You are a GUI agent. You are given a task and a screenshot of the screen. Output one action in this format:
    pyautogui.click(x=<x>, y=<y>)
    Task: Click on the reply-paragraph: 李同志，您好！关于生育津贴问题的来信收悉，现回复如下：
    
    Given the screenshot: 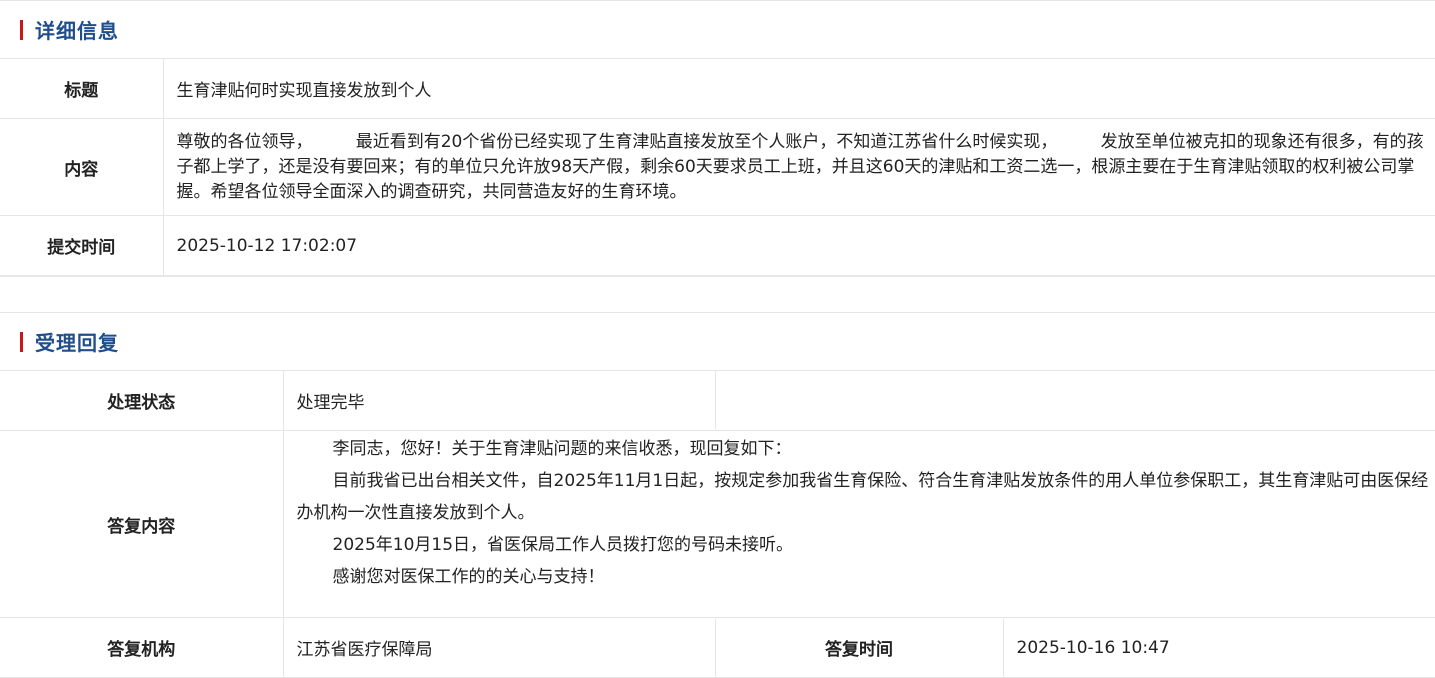 What is the action you would take?
    pyautogui.click(x=562, y=449)
    